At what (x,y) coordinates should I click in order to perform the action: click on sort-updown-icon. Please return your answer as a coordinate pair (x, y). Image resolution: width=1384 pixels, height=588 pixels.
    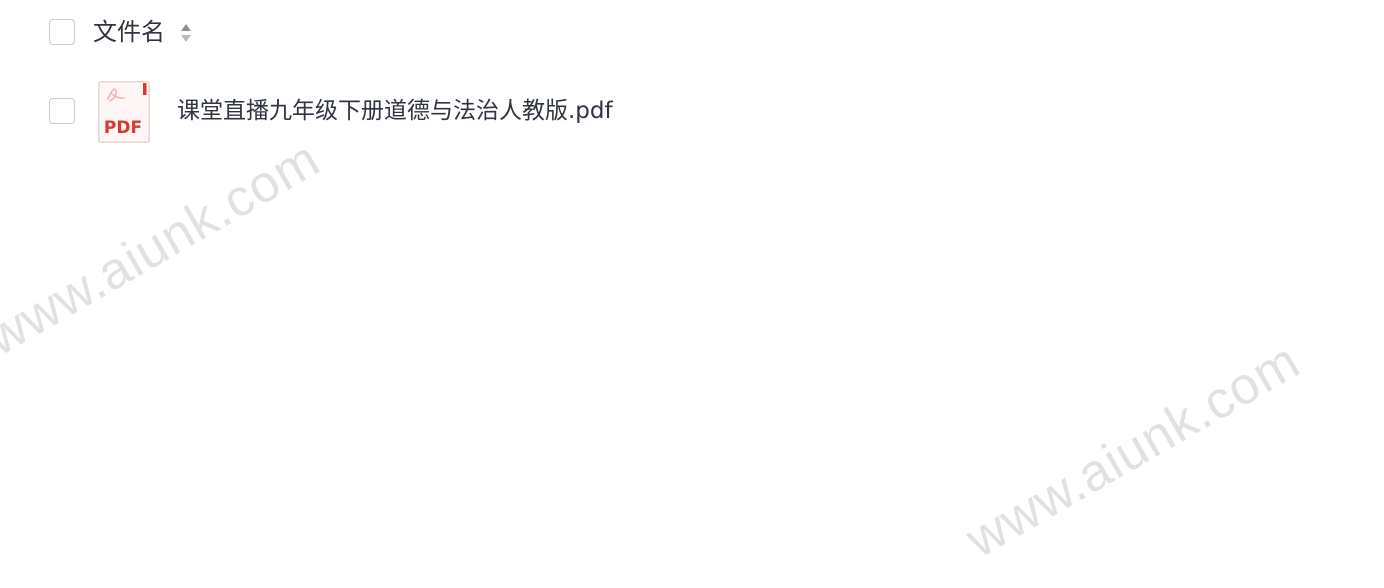
    Looking at the image, I should click on (186, 33).